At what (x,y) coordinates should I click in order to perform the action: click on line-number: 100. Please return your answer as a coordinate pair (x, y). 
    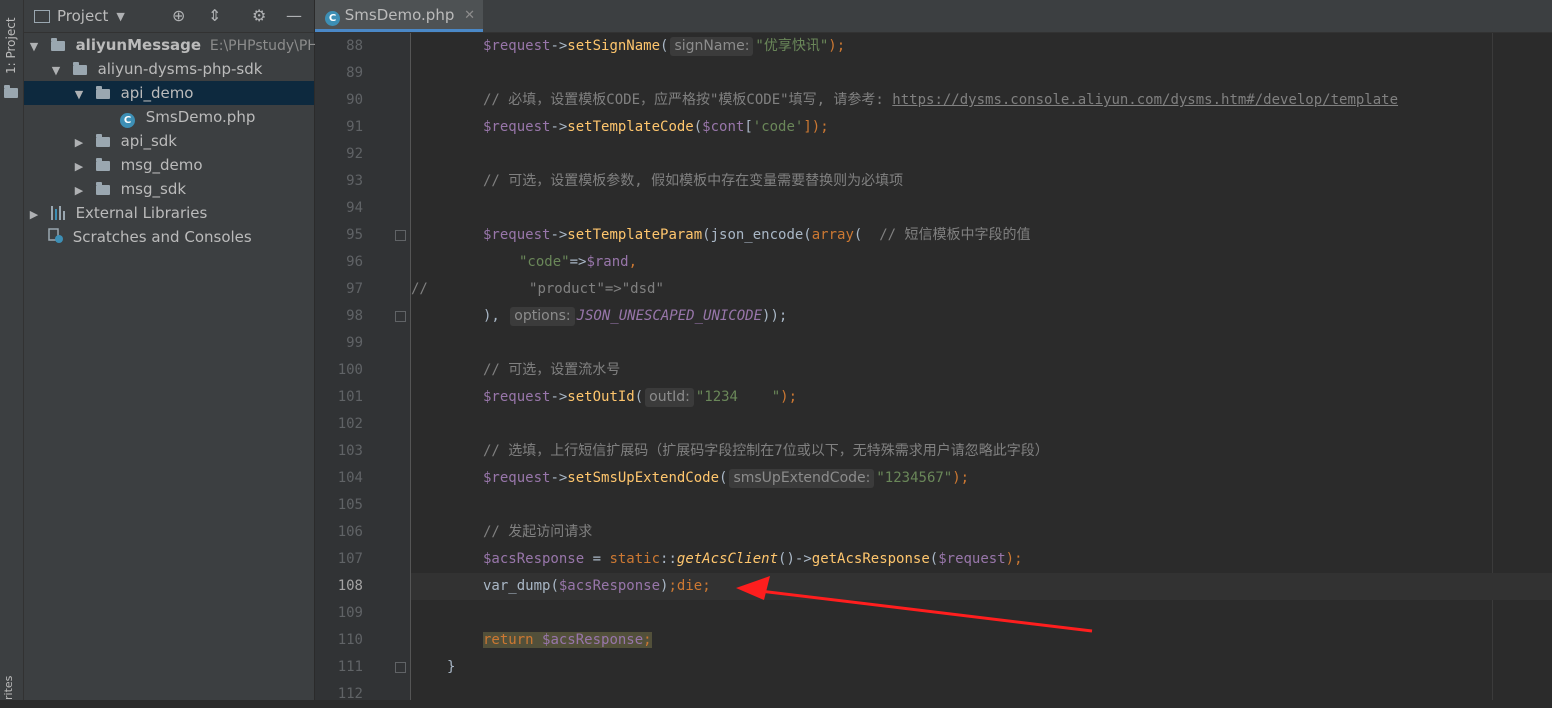
    Looking at the image, I should click on (350, 370).